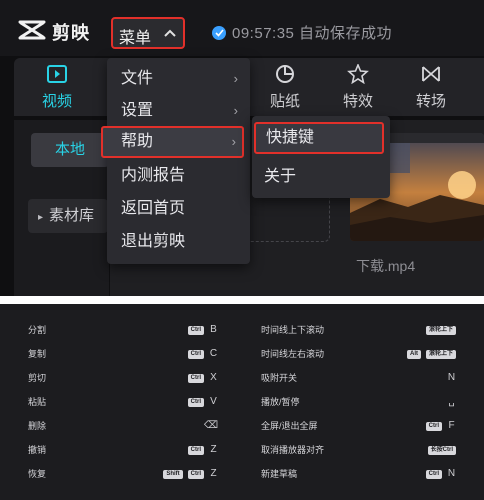 The height and width of the screenshot is (500, 484). What do you see at coordinates (153, 208) in the screenshot?
I see `menu-item-home-label: 返回首页` at bounding box center [153, 208].